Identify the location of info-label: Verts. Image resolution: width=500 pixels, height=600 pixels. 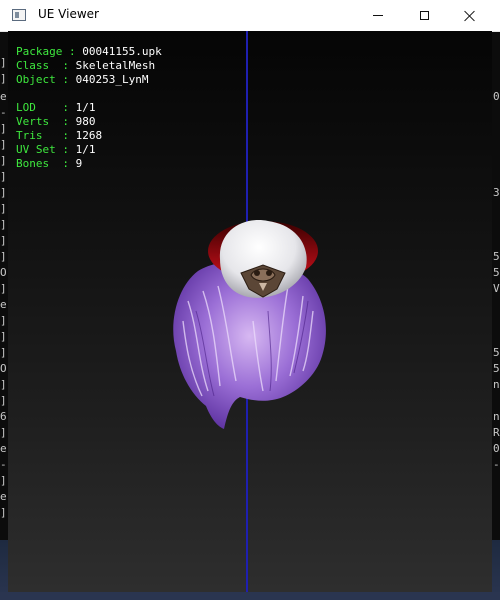
(39, 121).